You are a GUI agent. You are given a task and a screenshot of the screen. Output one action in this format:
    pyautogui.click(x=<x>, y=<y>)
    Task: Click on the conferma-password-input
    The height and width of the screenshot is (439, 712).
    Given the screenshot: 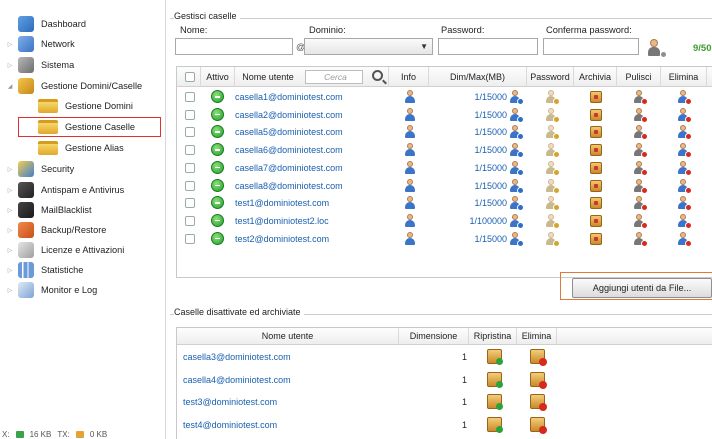 What is the action you would take?
    pyautogui.click(x=591, y=46)
    